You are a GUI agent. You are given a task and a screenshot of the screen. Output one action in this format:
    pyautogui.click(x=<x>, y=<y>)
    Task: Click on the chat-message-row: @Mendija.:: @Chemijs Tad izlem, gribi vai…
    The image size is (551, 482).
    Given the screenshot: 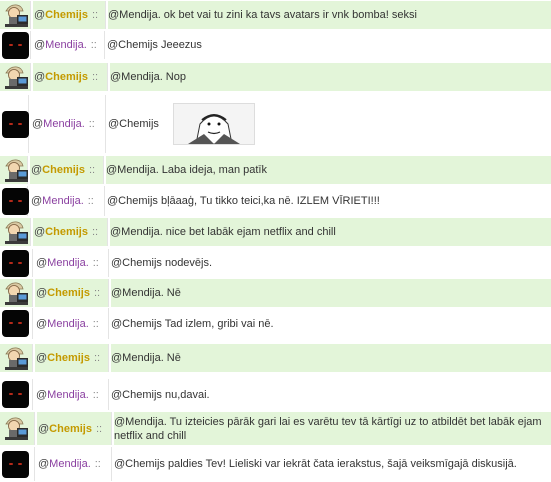 What is the action you would take?
    pyautogui.click(x=275, y=323)
    